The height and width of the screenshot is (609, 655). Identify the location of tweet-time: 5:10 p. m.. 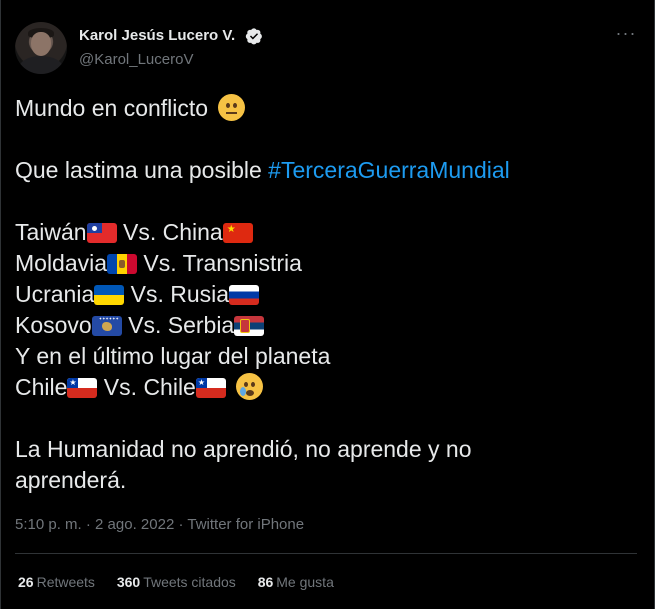
(48, 524).